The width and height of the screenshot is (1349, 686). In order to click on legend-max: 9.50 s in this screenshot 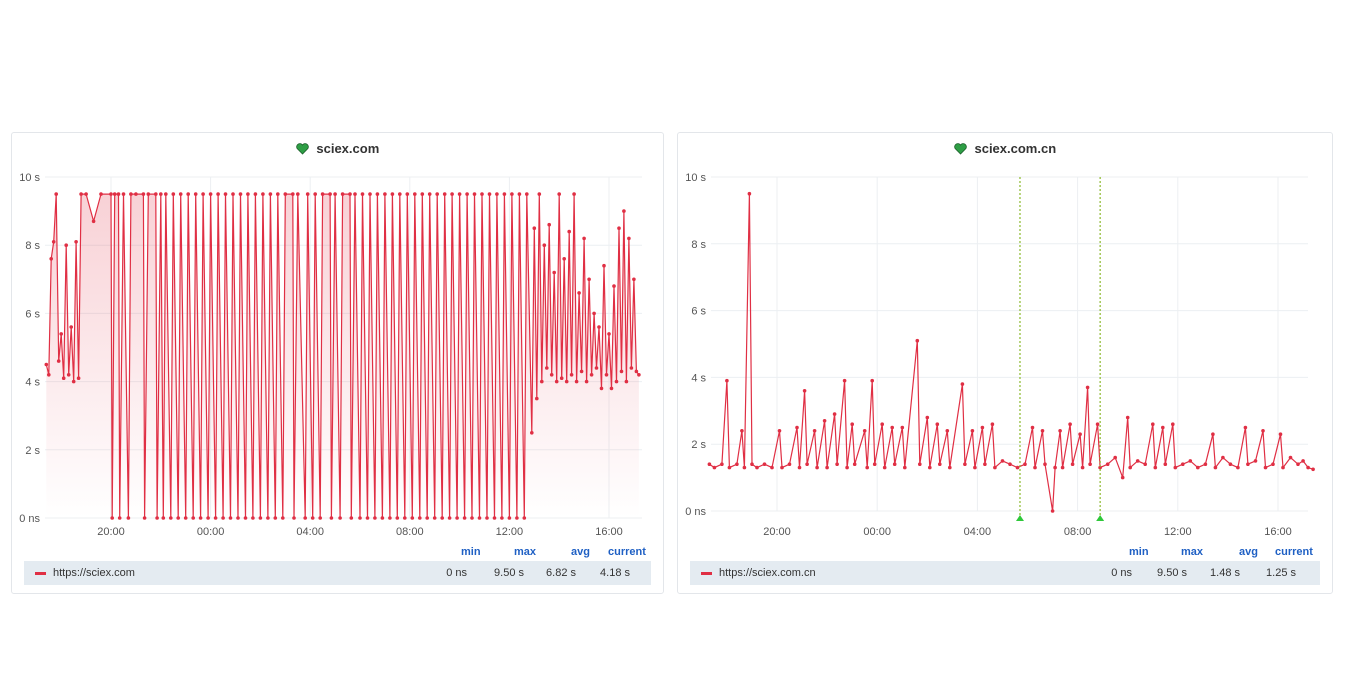, I will do `click(509, 573)`.